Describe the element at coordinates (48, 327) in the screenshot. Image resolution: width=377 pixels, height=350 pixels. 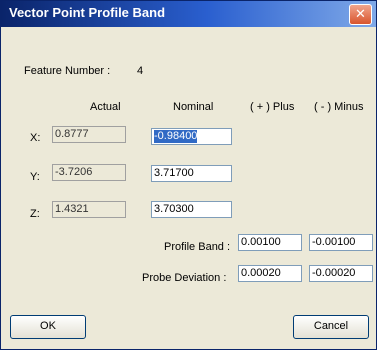
I see `ok-button: OK` at that location.